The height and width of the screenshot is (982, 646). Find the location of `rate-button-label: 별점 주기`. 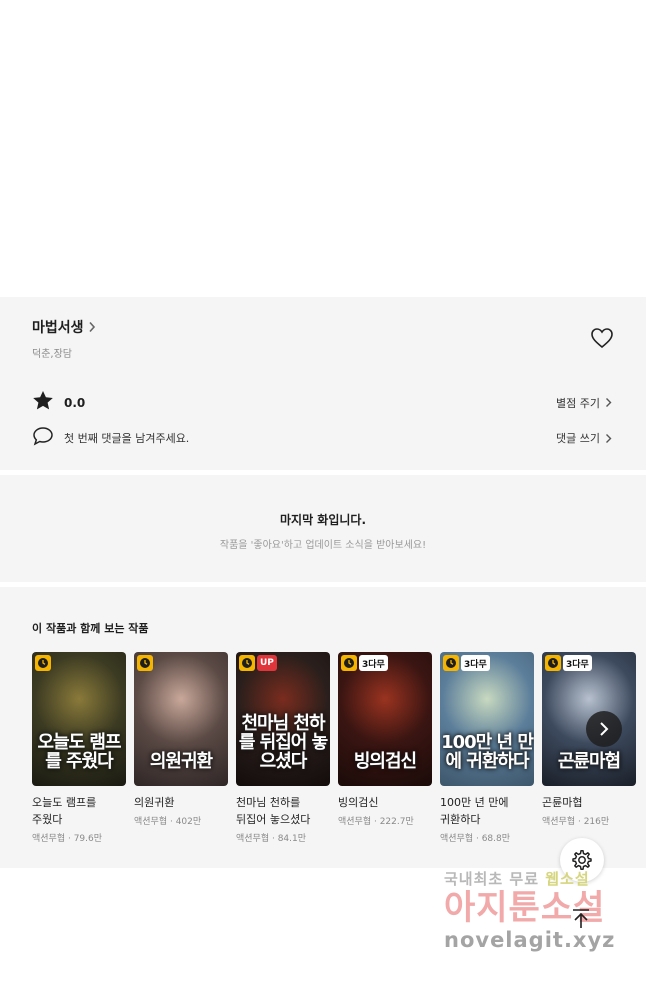

rate-button-label: 별점 주기 is located at coordinates (578, 403).